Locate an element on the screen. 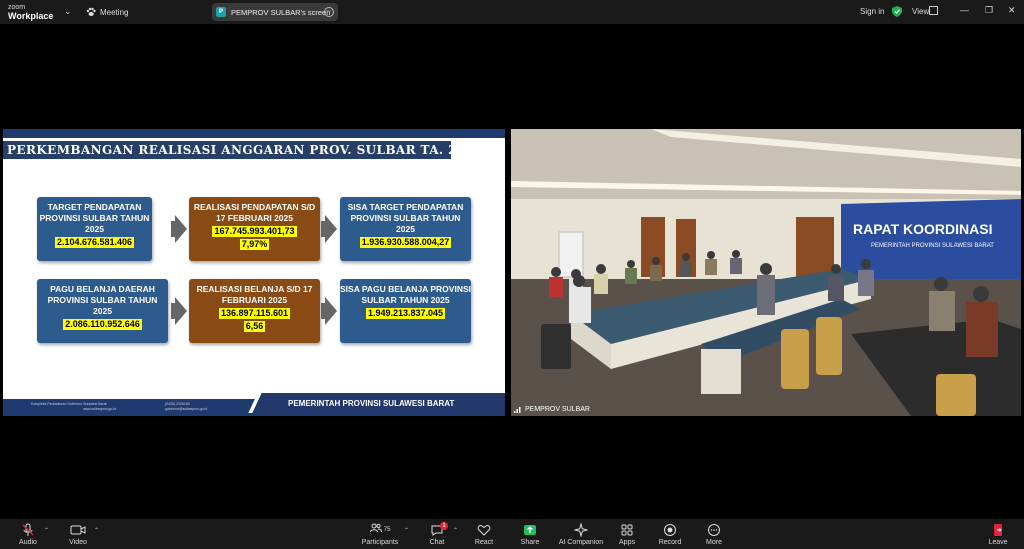 This screenshot has width=1024, height=549. video-button: Video is located at coordinates (78, 534).